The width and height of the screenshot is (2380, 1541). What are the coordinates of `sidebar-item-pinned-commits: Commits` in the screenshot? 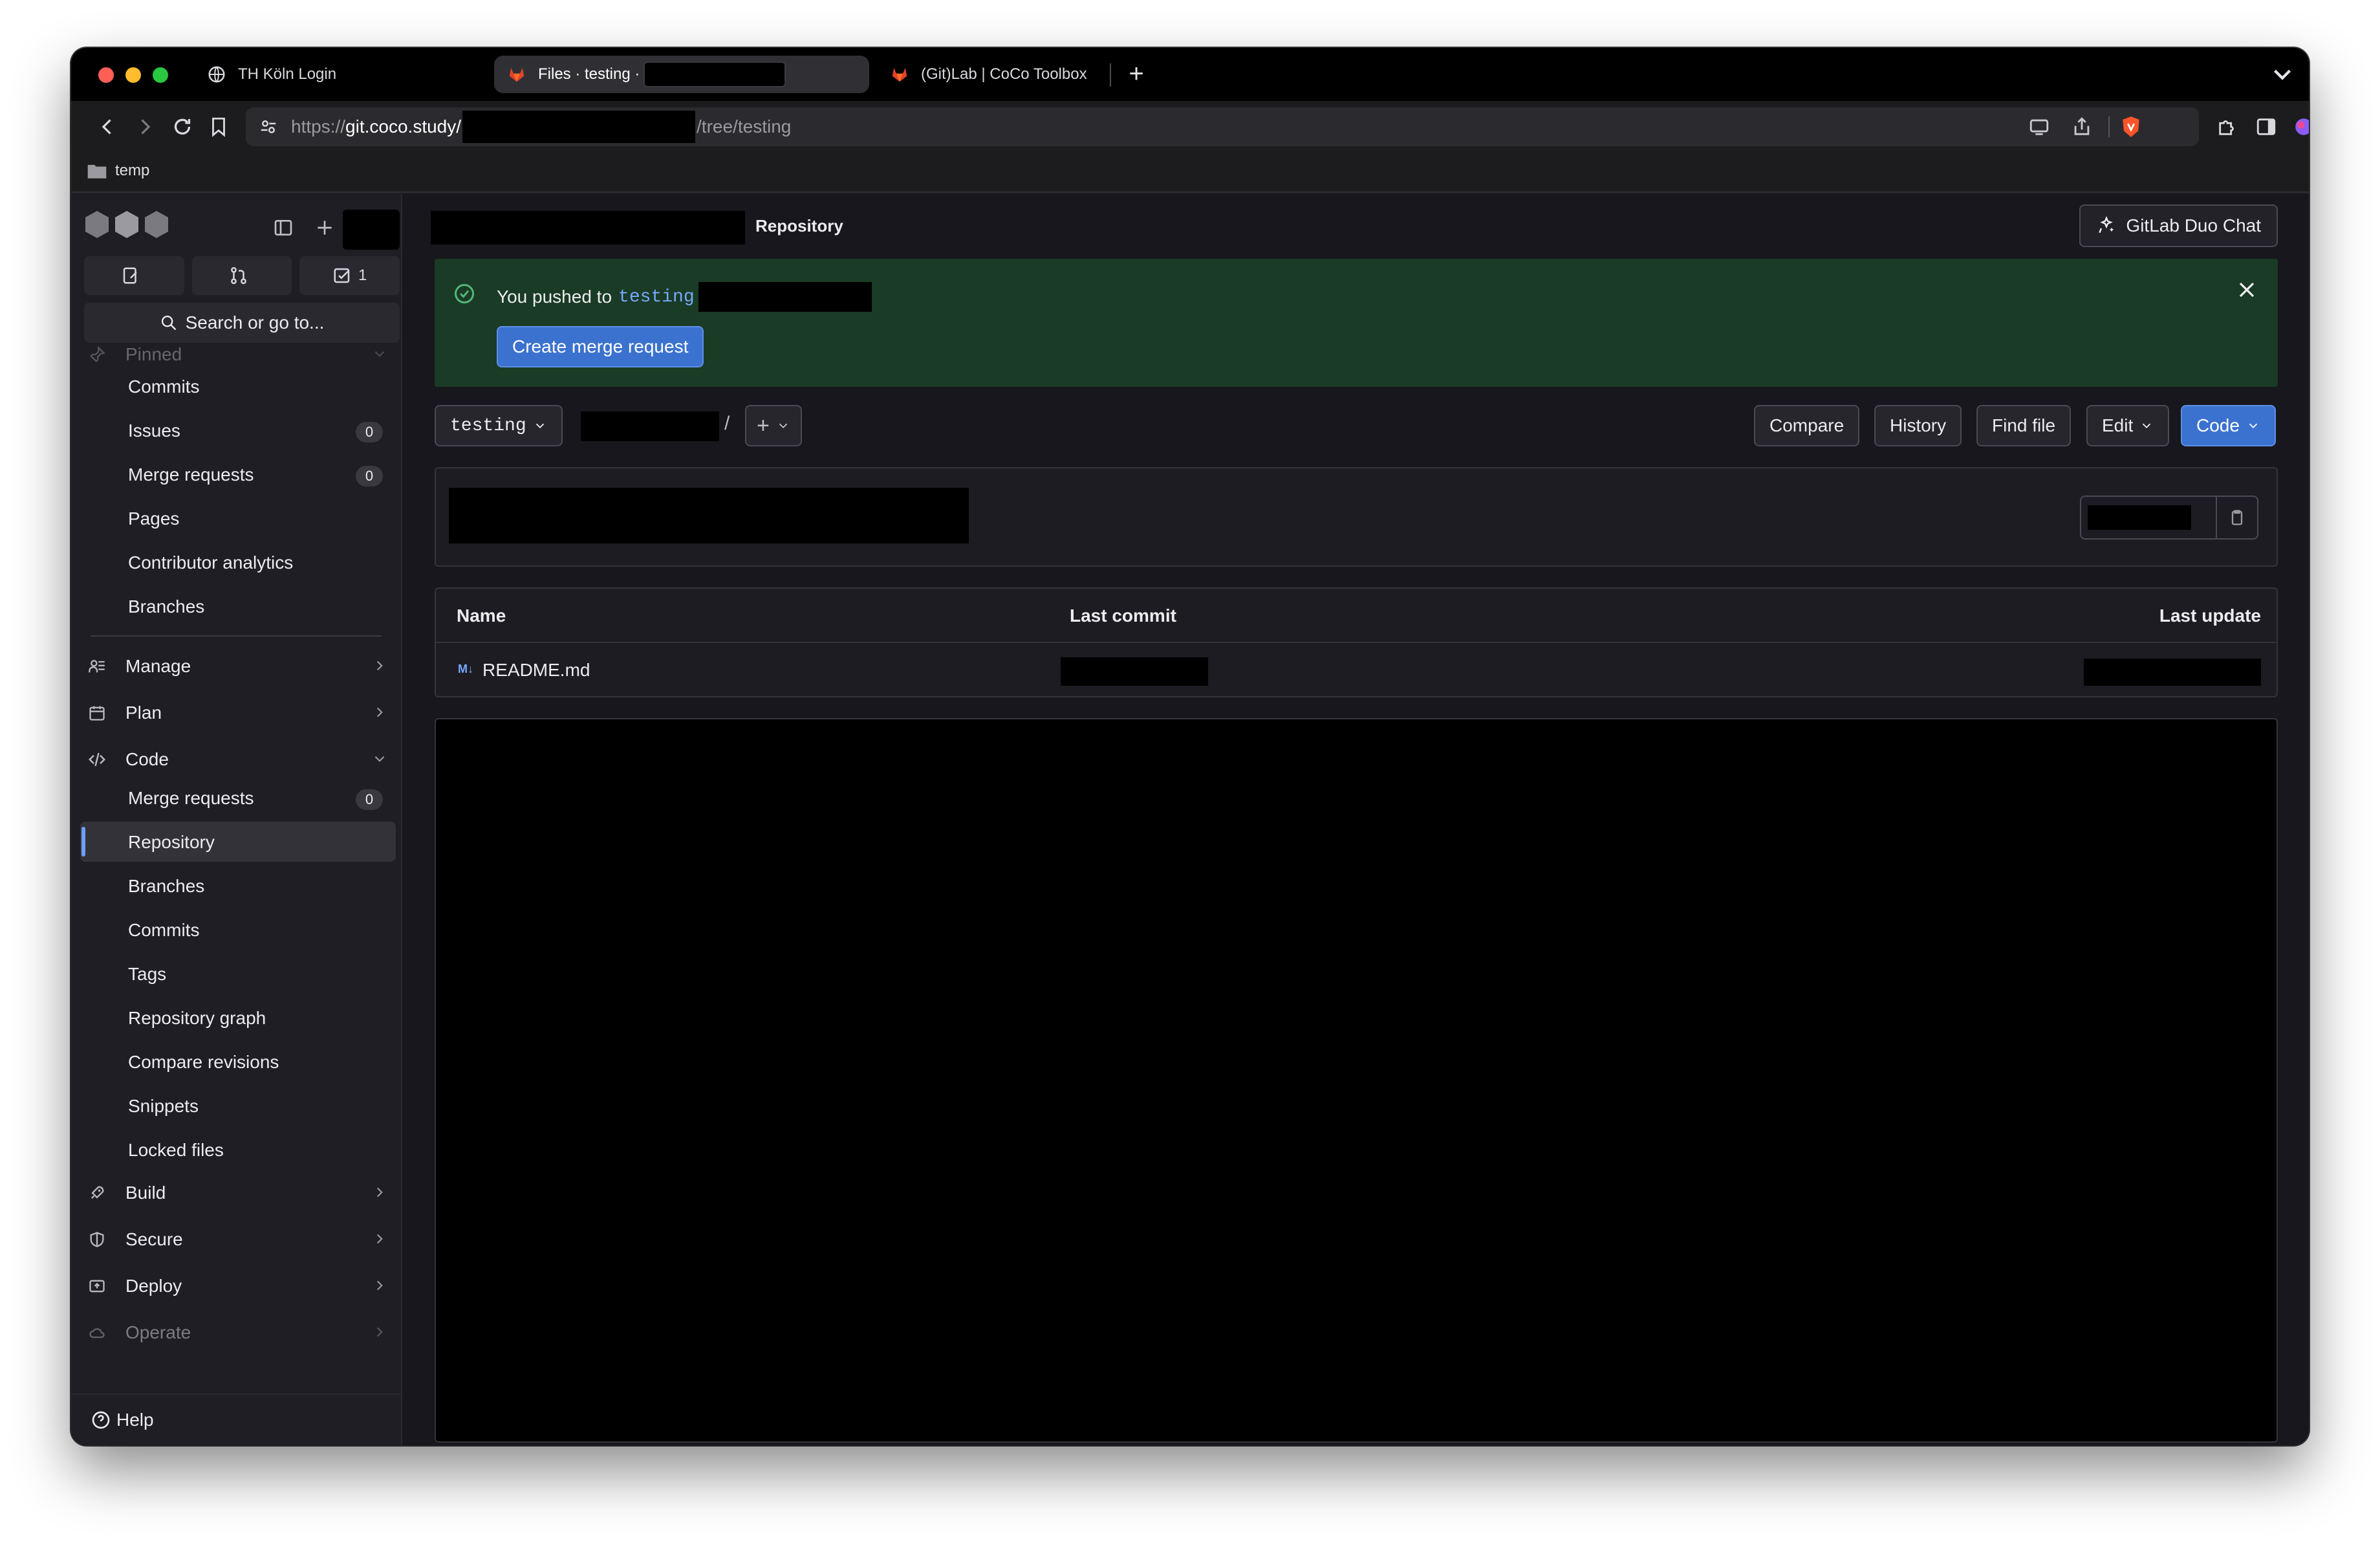 It's located at (163, 387).